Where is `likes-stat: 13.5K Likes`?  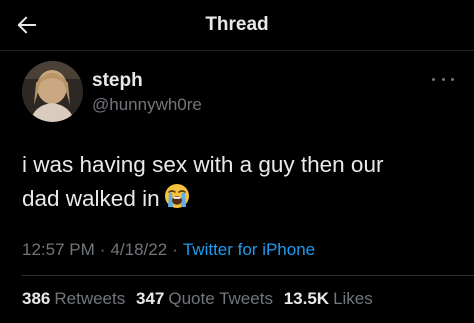
likes-stat: 13.5K Likes is located at coordinates (328, 298).